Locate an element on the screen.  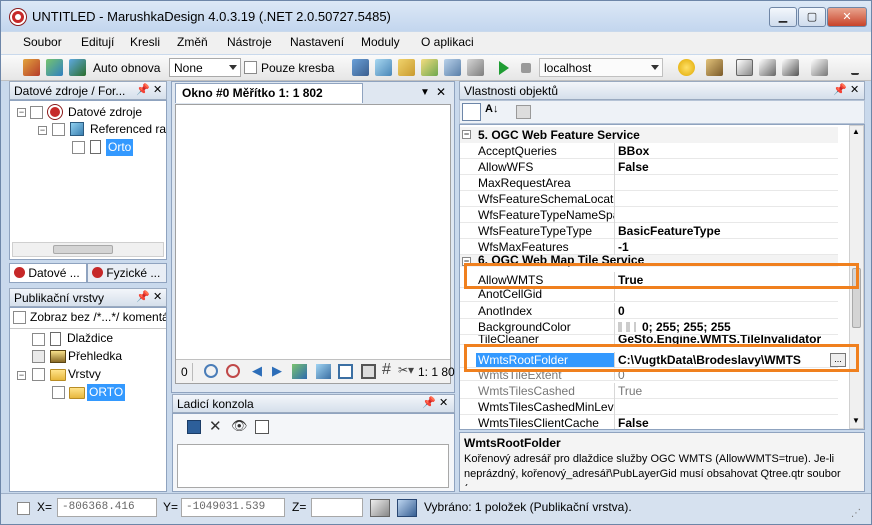
overview-checkbox is located at coordinates (38, 356).